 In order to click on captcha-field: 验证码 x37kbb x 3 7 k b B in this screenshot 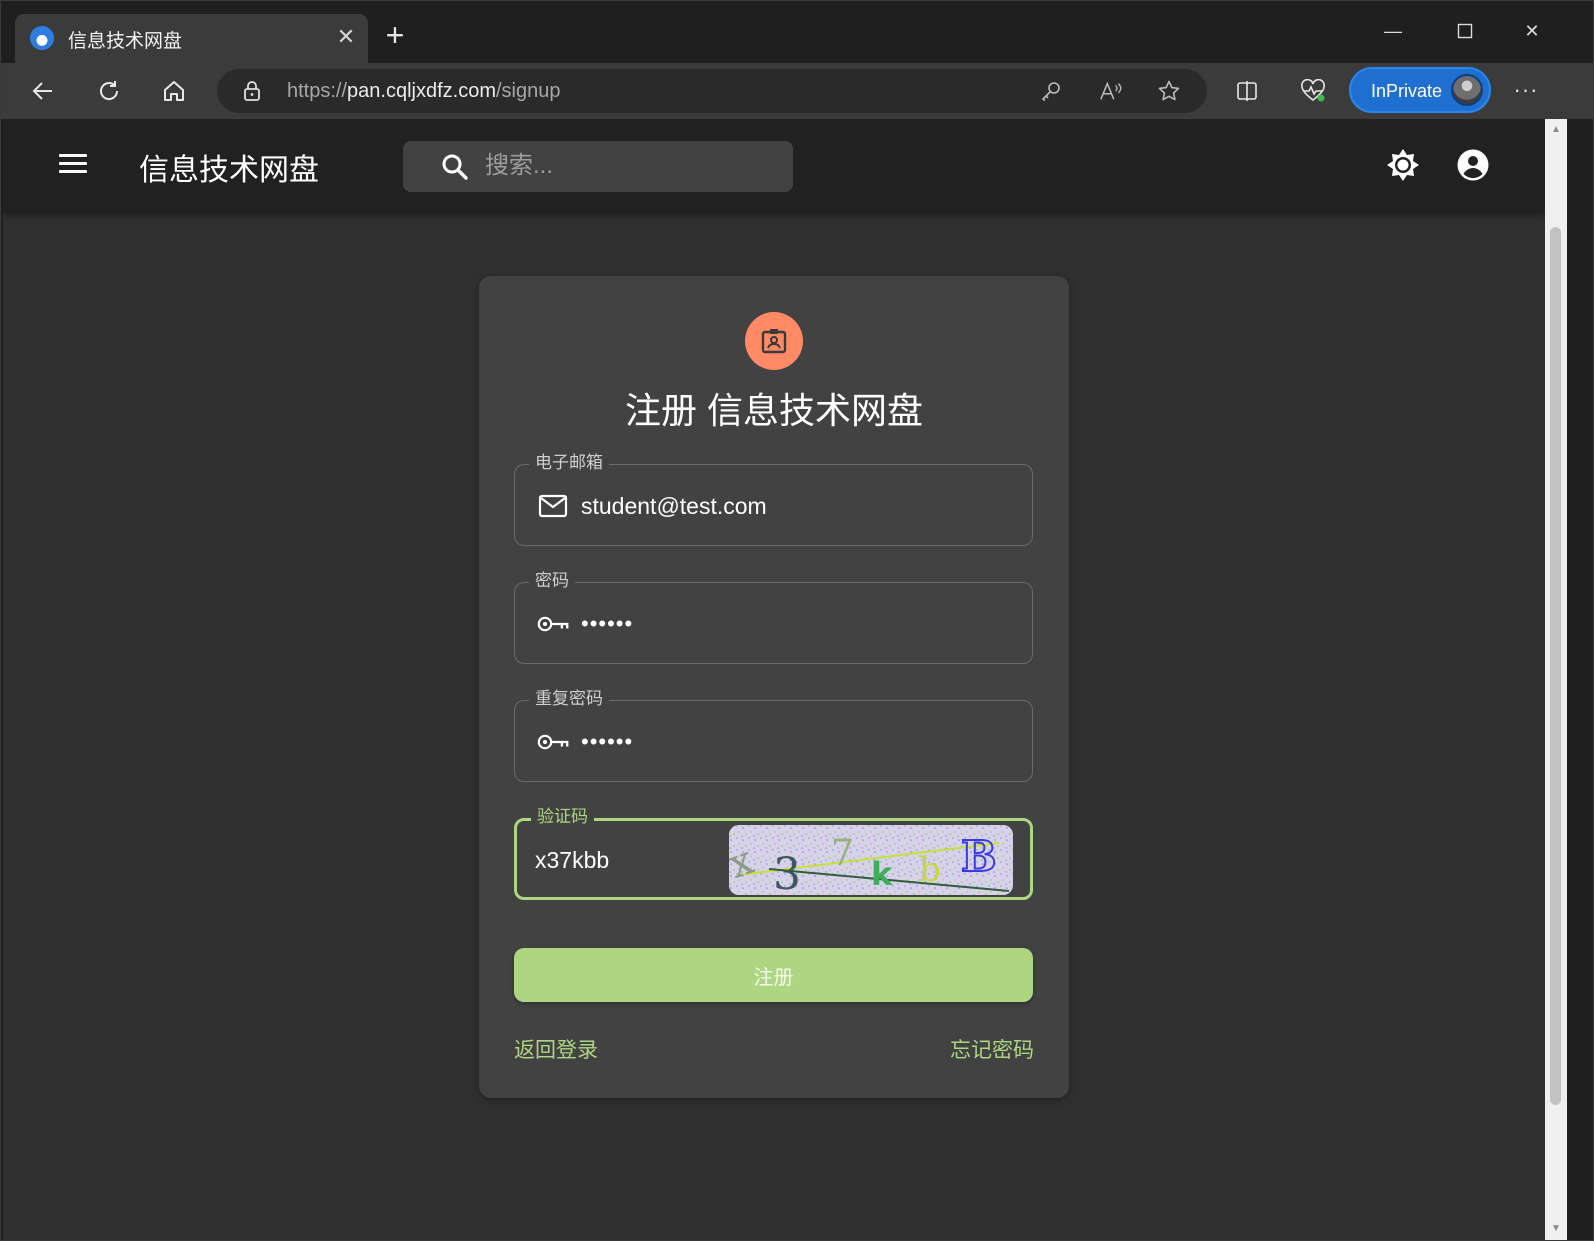, I will do `click(773, 853)`.